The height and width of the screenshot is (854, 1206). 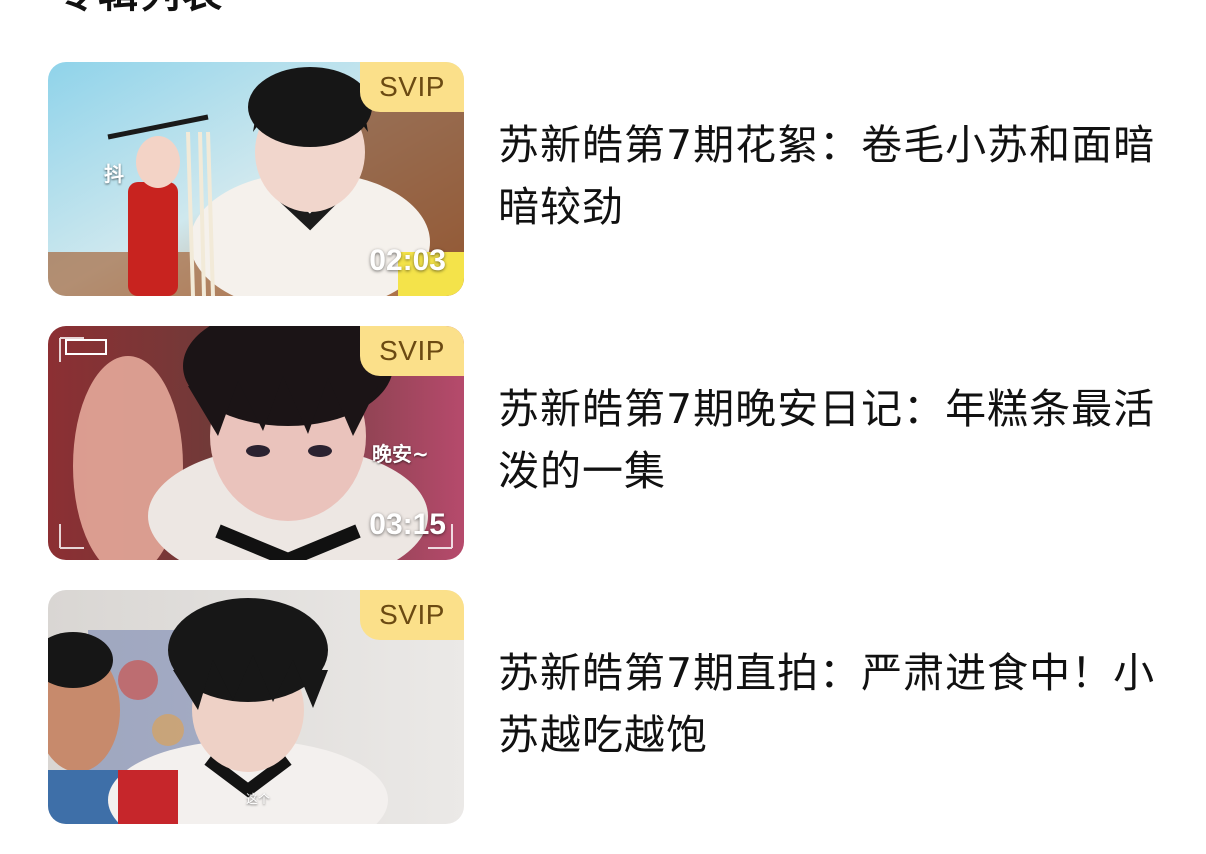 What do you see at coordinates (256, 179) in the screenshot?
I see `video-thumbnail: 抖 SVIP 02:03` at bounding box center [256, 179].